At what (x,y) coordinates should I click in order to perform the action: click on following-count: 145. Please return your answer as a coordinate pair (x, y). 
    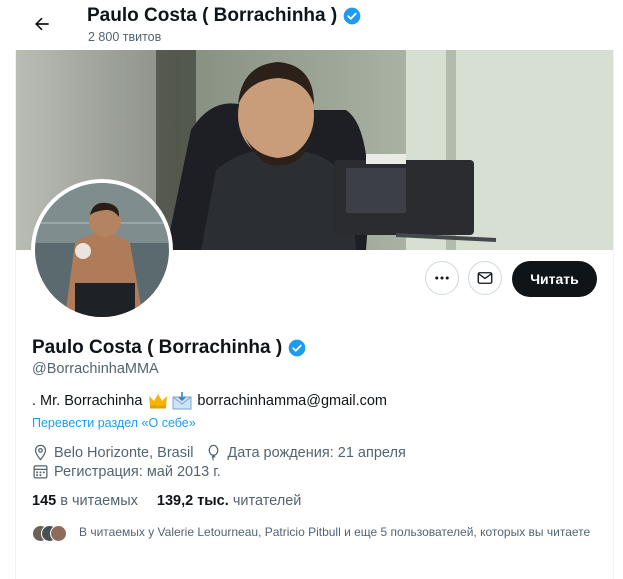
    Looking at the image, I should click on (44, 501).